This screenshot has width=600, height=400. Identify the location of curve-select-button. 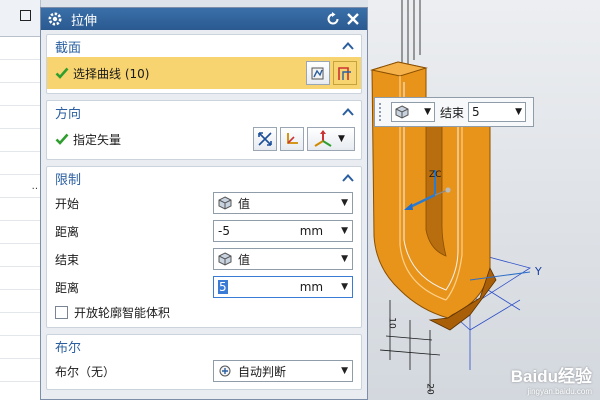
(345, 73).